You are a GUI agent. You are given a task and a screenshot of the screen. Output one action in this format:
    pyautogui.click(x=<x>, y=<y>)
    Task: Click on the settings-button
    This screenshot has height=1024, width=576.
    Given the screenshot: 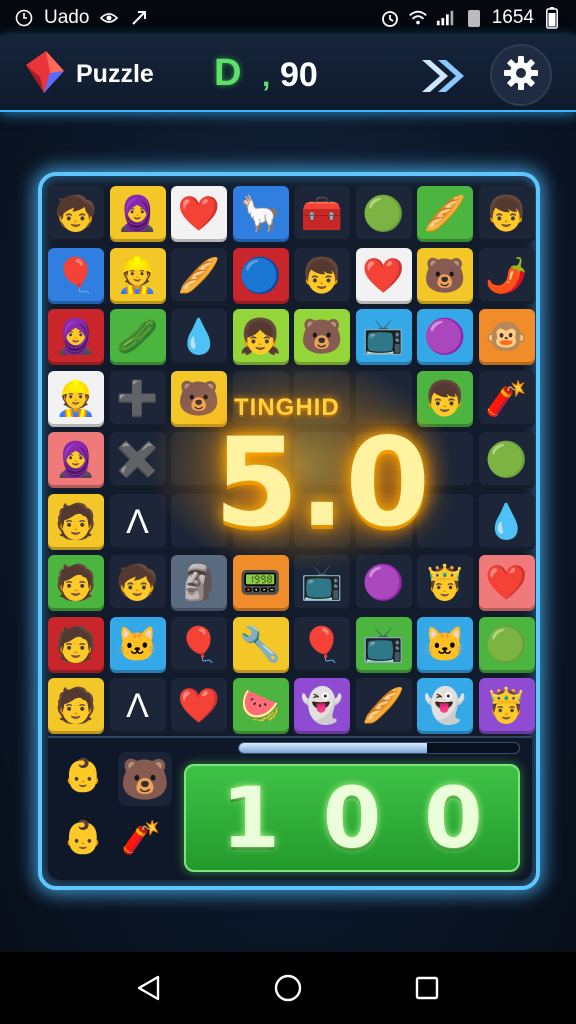 What is the action you would take?
    pyautogui.click(x=521, y=75)
    